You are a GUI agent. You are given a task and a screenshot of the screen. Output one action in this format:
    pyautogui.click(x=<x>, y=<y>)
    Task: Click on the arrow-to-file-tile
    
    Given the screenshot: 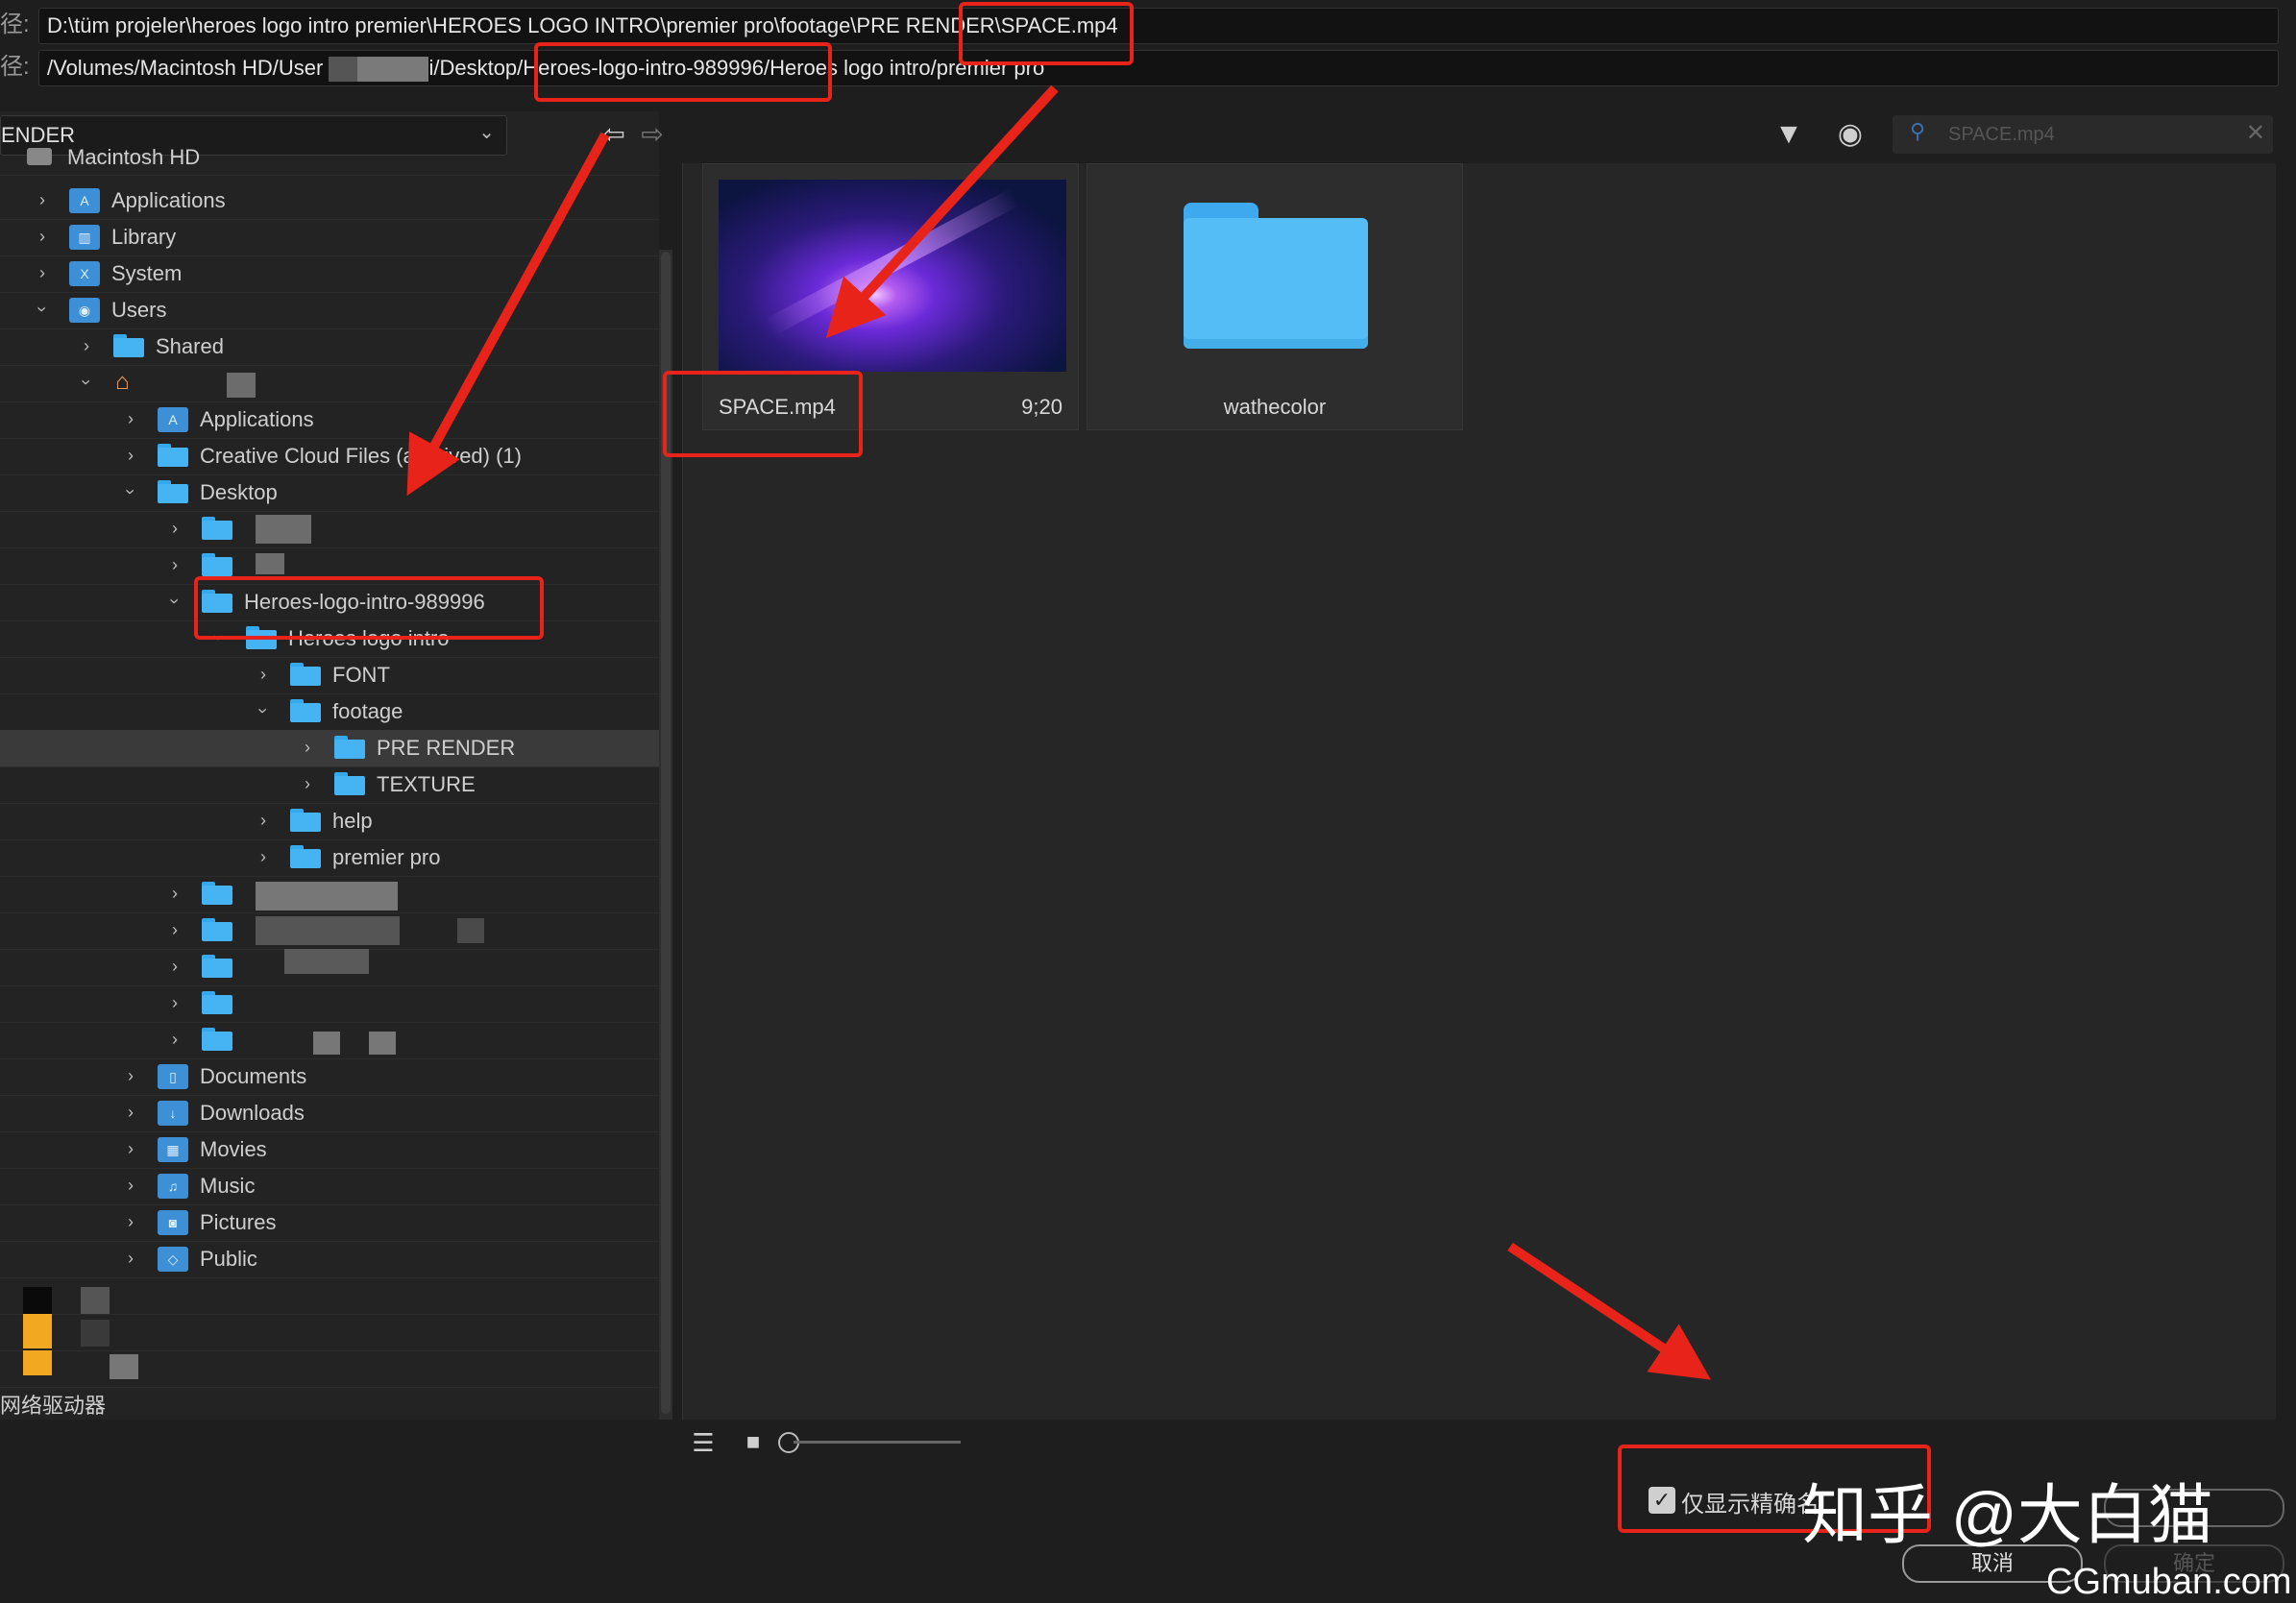 What is the action you would take?
    pyautogui.click(x=942, y=212)
    